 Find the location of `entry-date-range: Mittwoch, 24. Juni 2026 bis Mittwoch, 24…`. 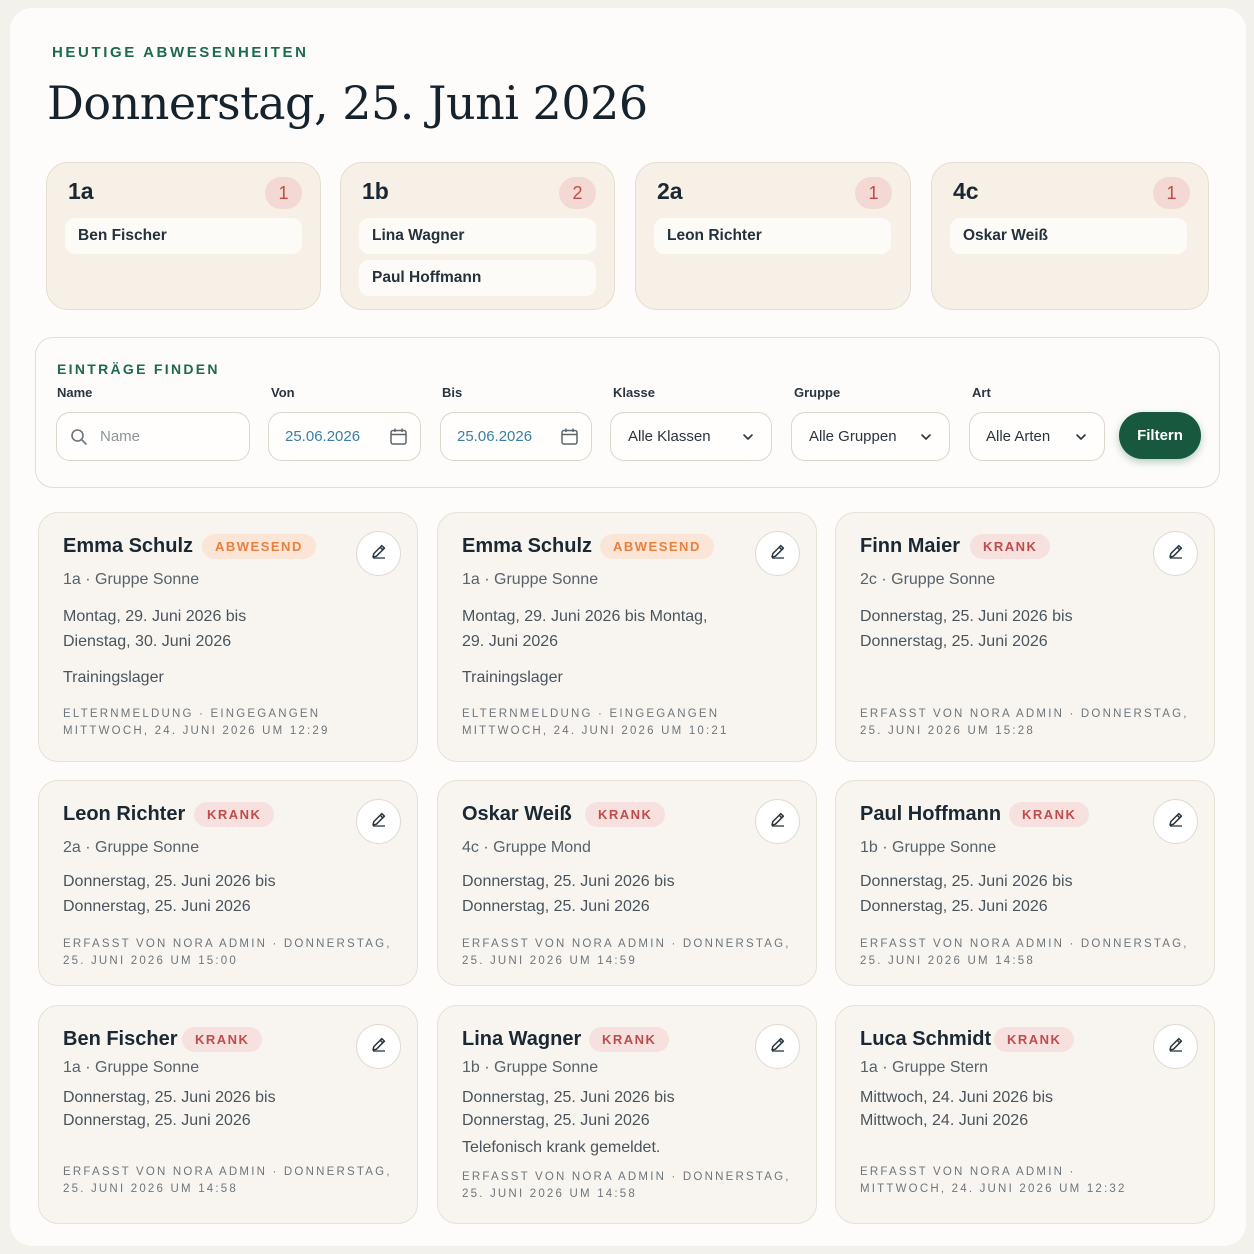

entry-date-range: Mittwoch, 24. Juni 2026 bis Mittwoch, 24… is located at coordinates (956, 1109).